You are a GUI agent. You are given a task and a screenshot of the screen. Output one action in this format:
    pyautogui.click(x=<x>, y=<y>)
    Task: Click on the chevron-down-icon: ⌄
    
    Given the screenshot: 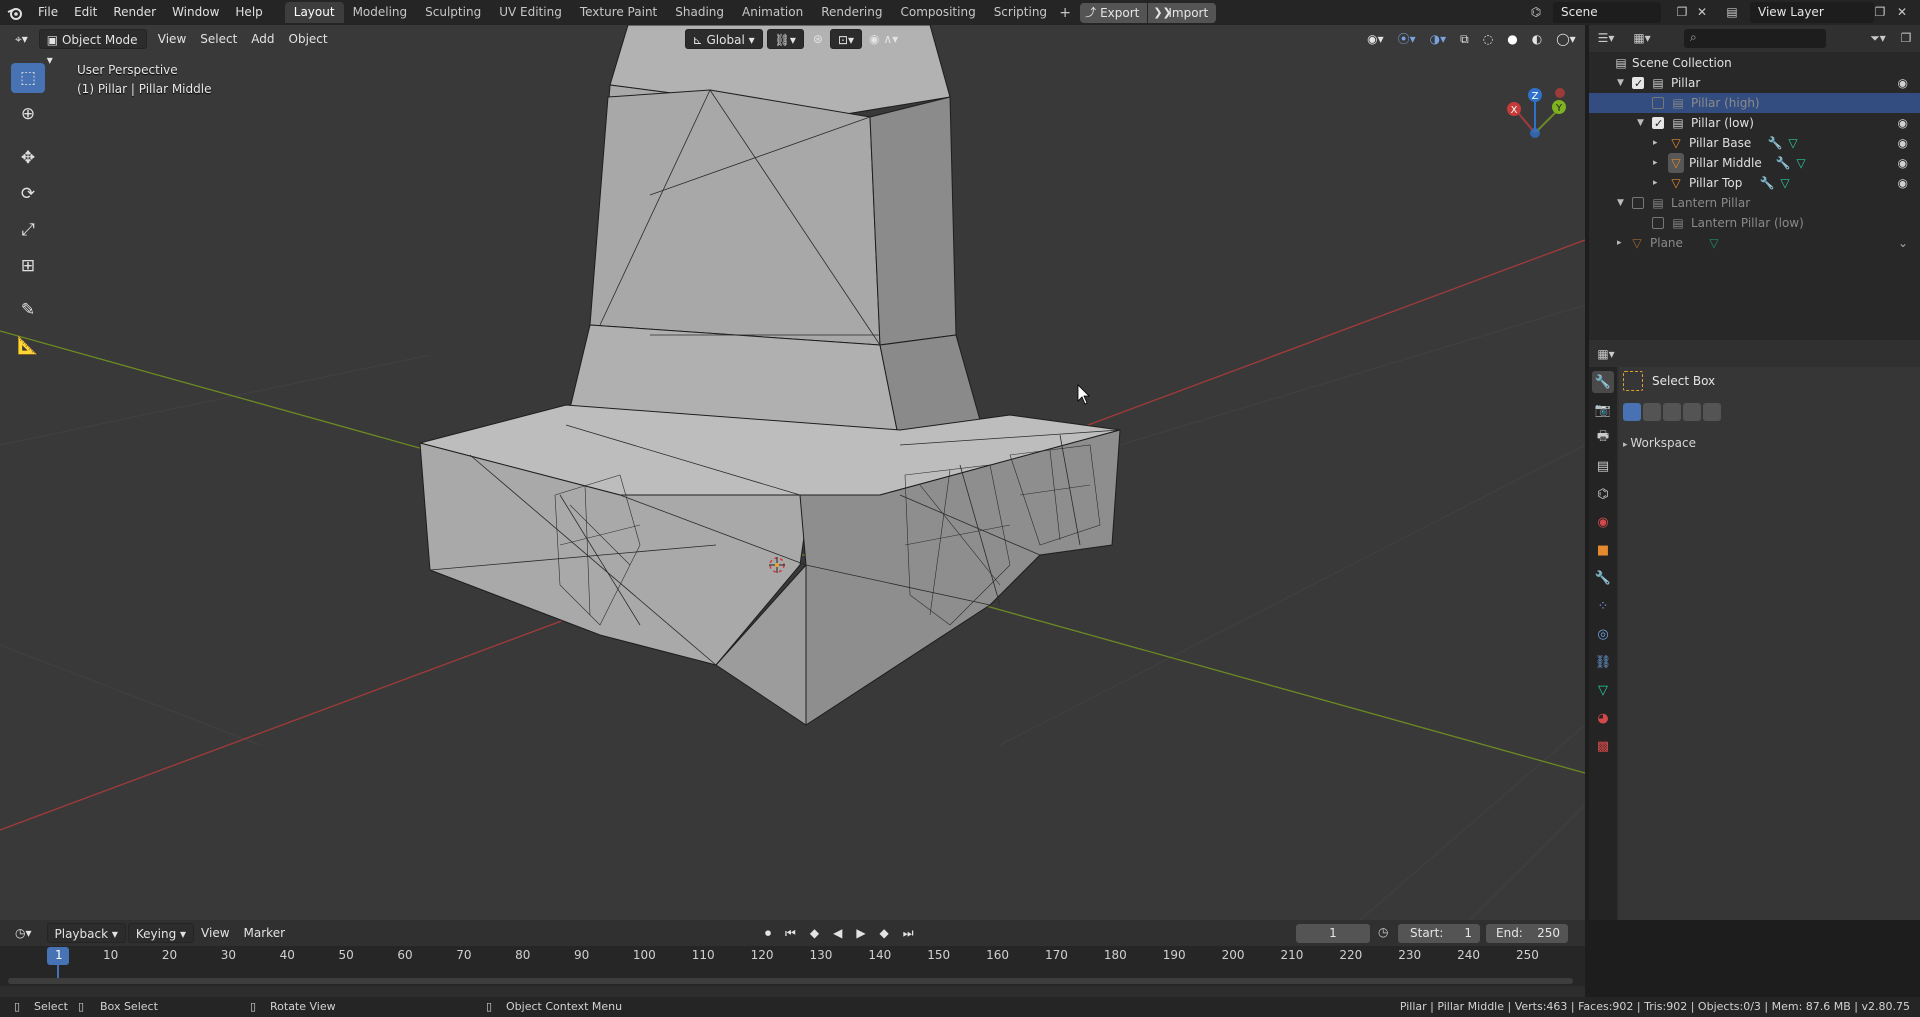 What is the action you would take?
    pyautogui.click(x=1903, y=243)
    